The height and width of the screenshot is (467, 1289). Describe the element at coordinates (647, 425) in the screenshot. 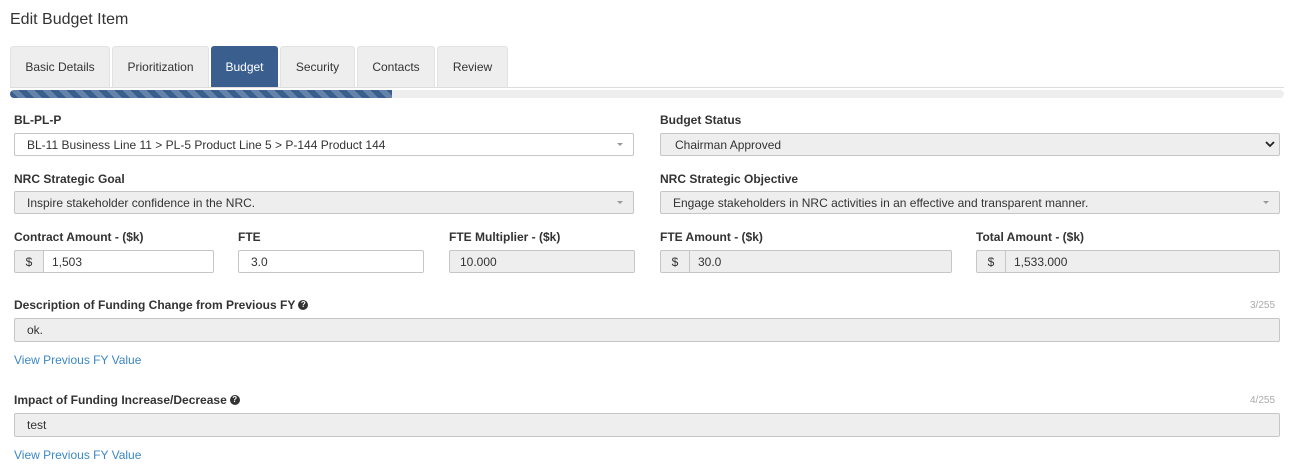

I see `funding-impact-textarea: test` at that location.